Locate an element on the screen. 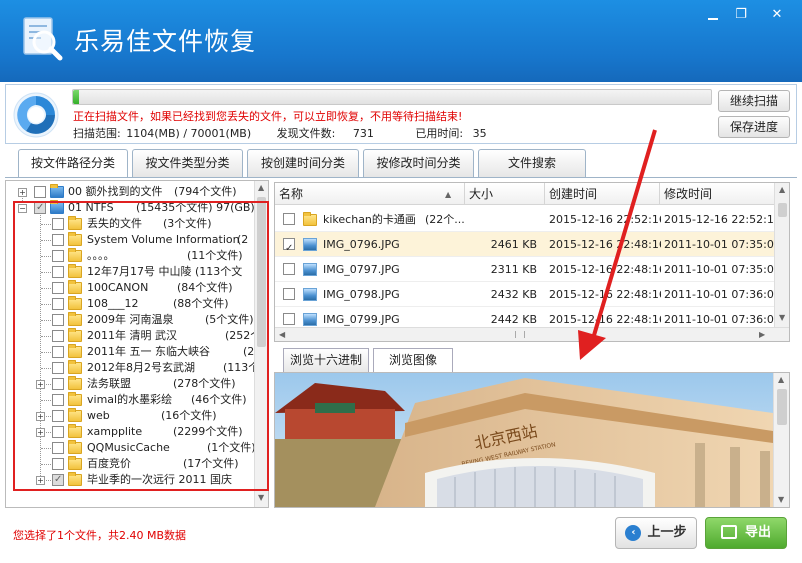 This screenshot has width=802, height=563. tree-node: + xampplite (2299个文件) is located at coordinates (131, 432).